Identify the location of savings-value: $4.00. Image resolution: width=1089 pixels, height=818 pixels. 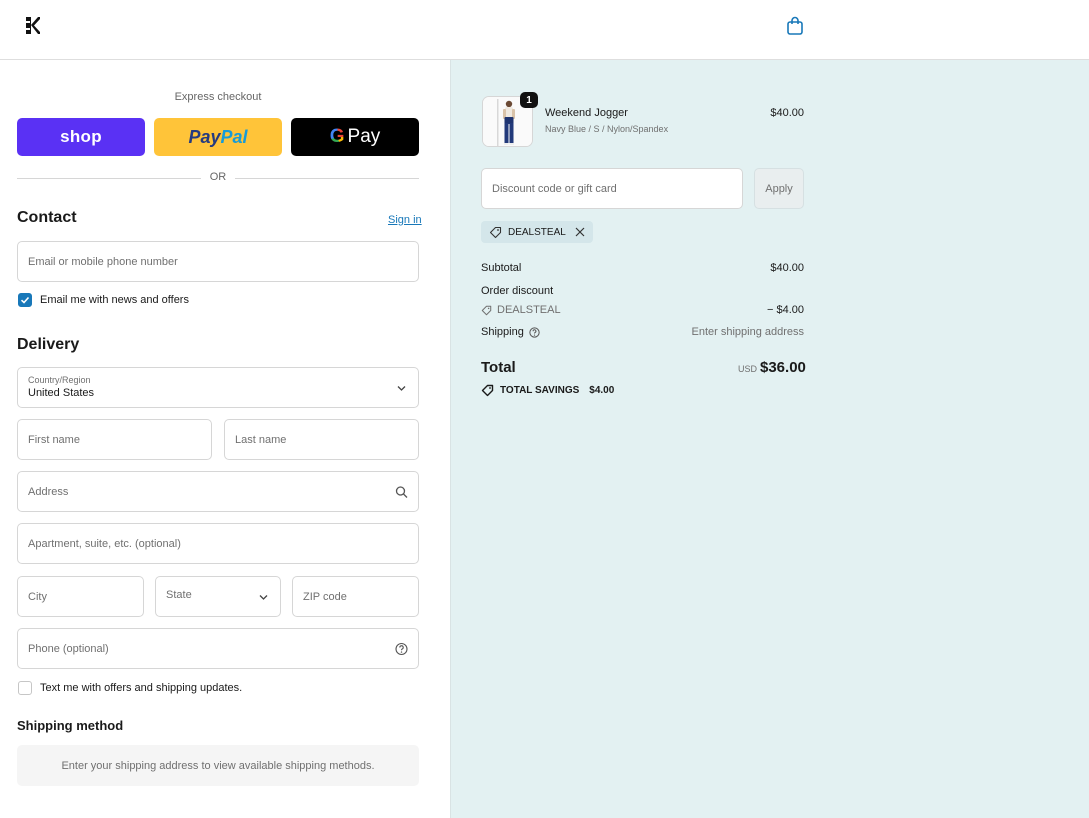
(602, 390).